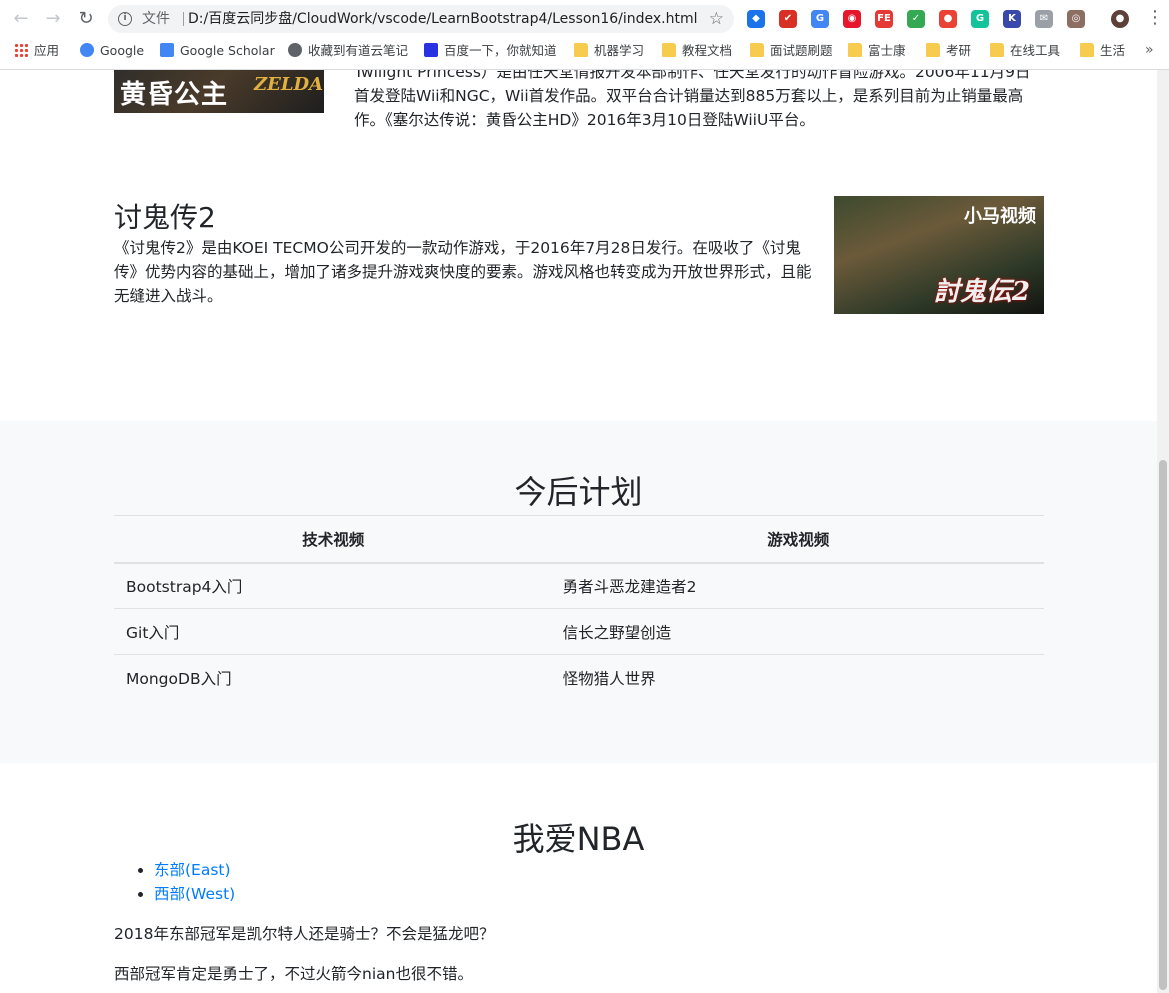 The image size is (1169, 993). Describe the element at coordinates (122, 50) in the screenshot. I see `bookmark-label: Google` at that location.